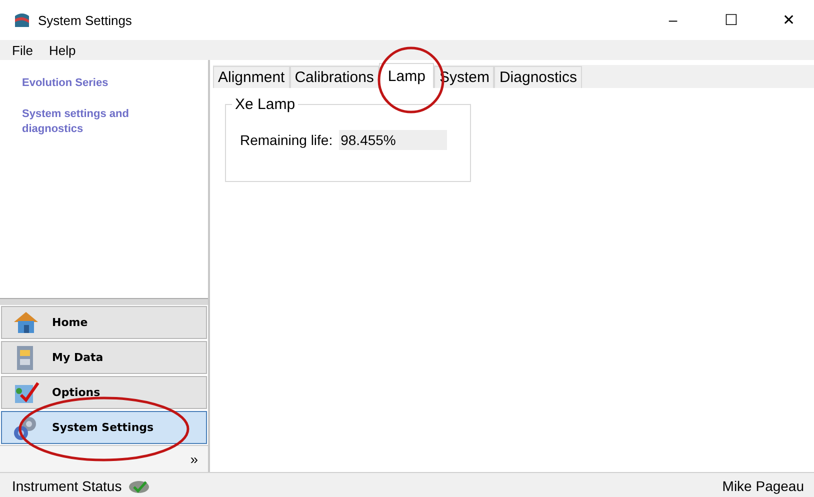 This screenshot has width=814, height=497. Describe the element at coordinates (763, 486) in the screenshot. I see `user-name: Mike Pageau` at that location.